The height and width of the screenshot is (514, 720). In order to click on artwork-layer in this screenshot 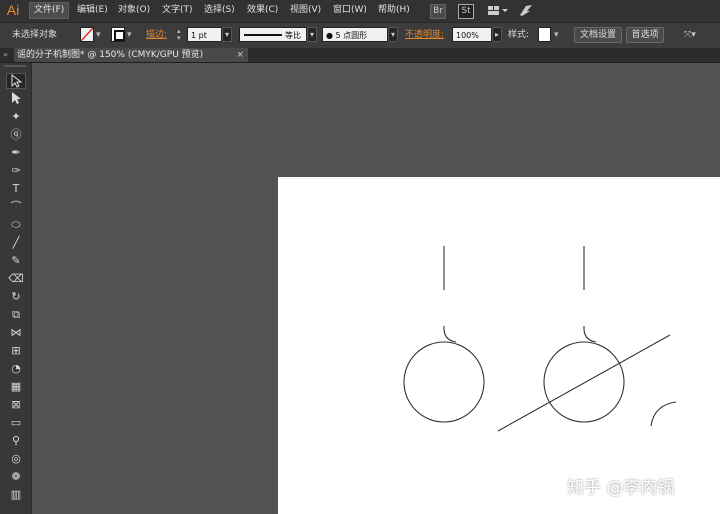, I will do `click(540, 339)`.